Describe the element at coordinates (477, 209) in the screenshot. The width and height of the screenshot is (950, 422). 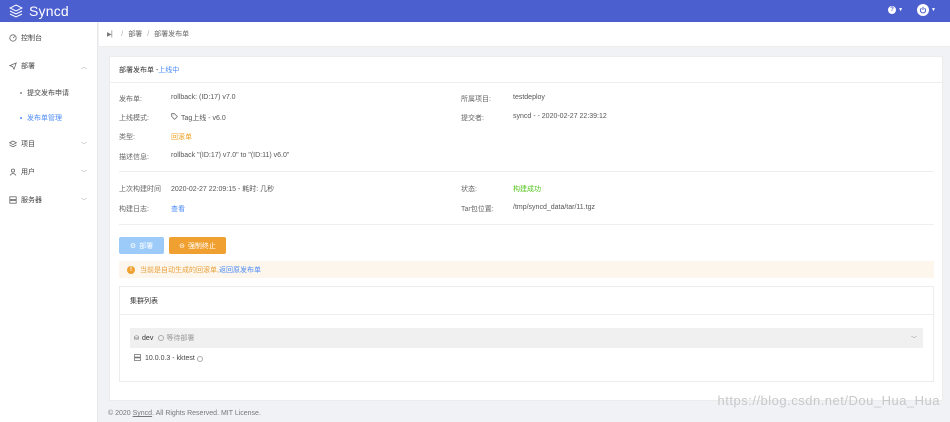
I see `tar-label: Tar包位置:` at that location.